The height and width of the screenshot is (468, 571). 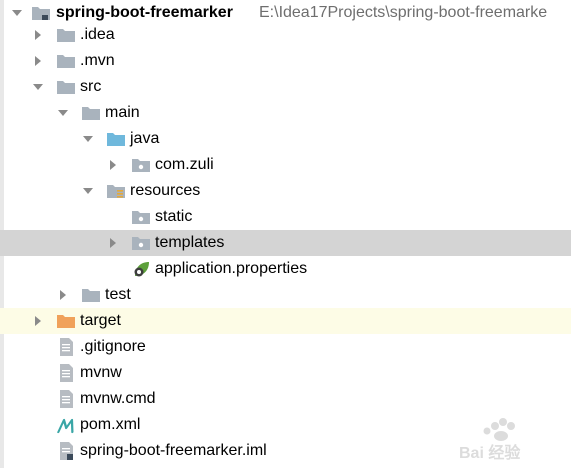 I want to click on baidu-jingyan-watermark: Bai 经验, so click(x=490, y=440).